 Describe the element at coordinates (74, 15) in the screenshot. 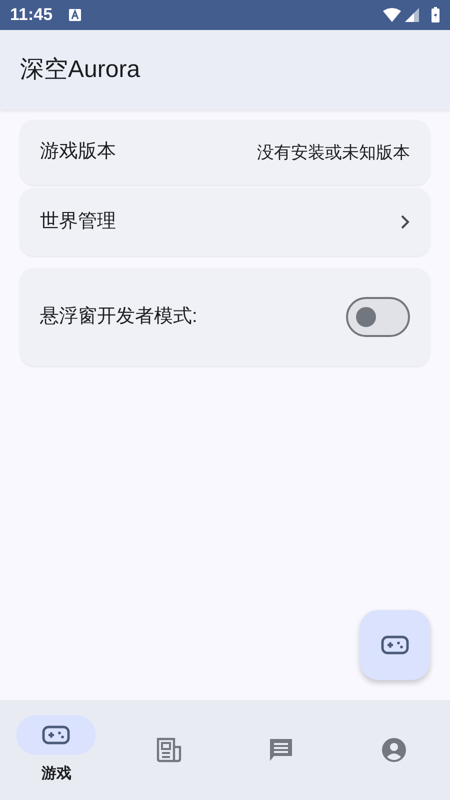

I see `notification-icon` at that location.